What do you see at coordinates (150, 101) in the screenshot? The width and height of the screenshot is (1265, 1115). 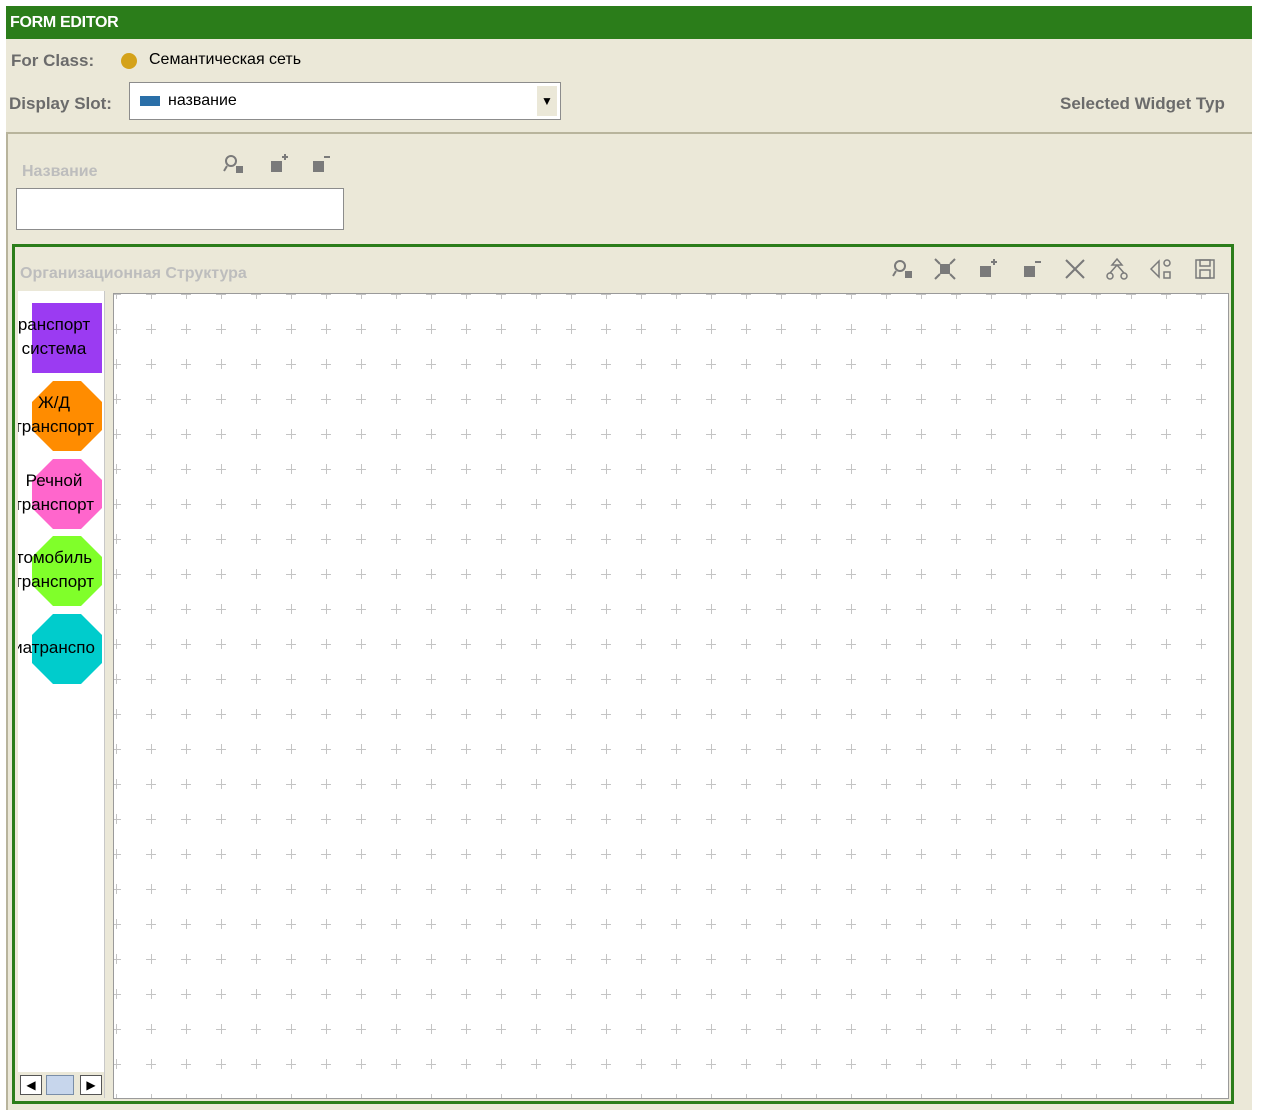 I see `slot-icon` at bounding box center [150, 101].